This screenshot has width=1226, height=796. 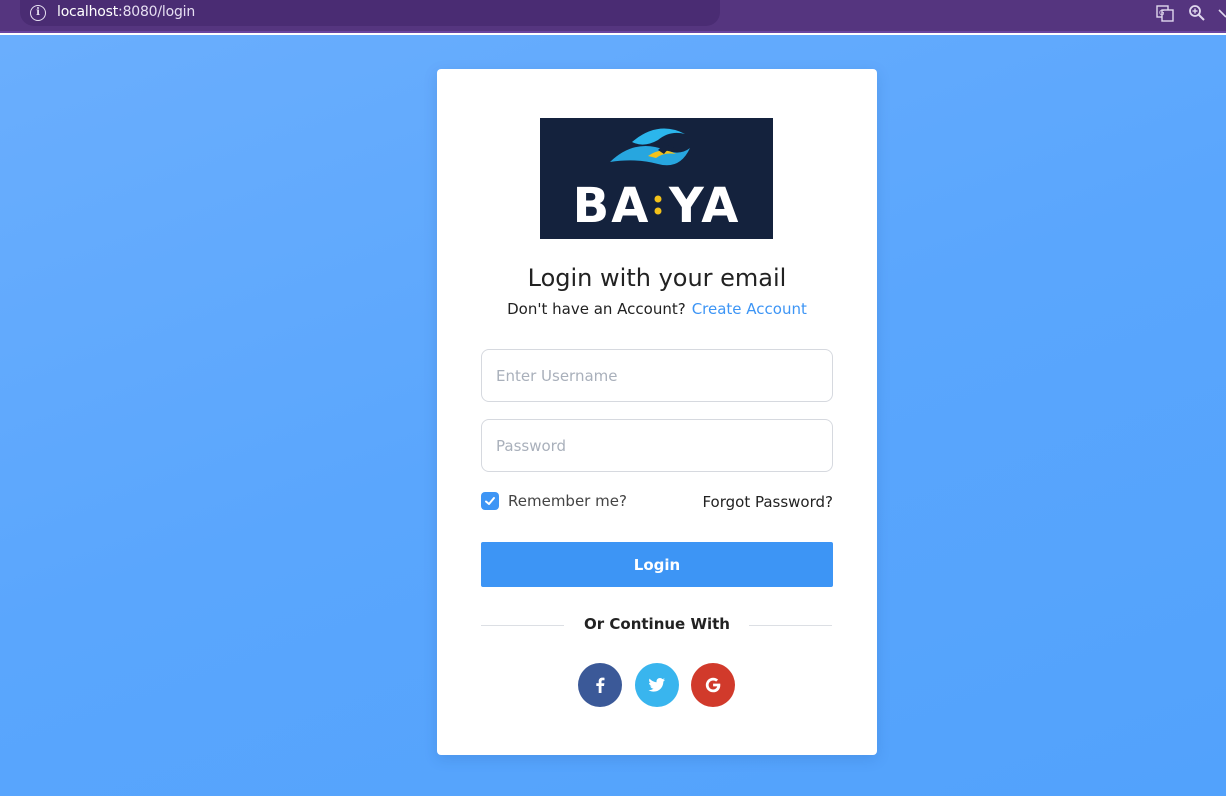 What do you see at coordinates (567, 501) in the screenshot?
I see `remember-me-label: Remember me?` at bounding box center [567, 501].